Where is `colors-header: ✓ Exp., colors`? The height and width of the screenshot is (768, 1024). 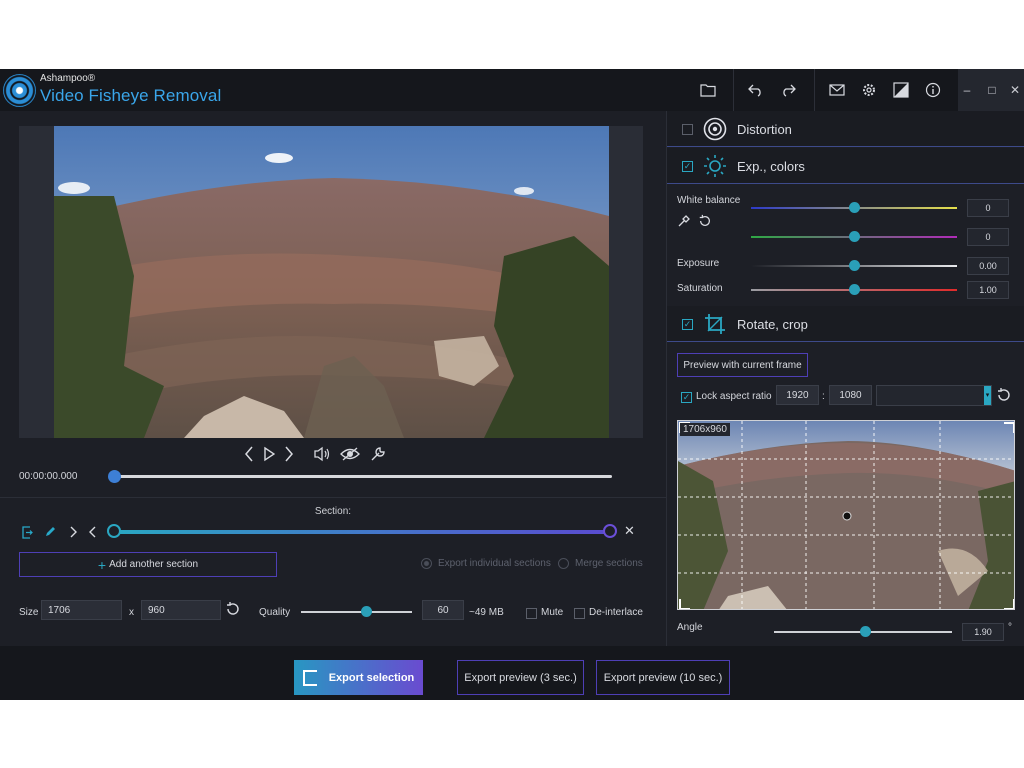
colors-header: ✓ Exp., colors is located at coordinates (845, 166).